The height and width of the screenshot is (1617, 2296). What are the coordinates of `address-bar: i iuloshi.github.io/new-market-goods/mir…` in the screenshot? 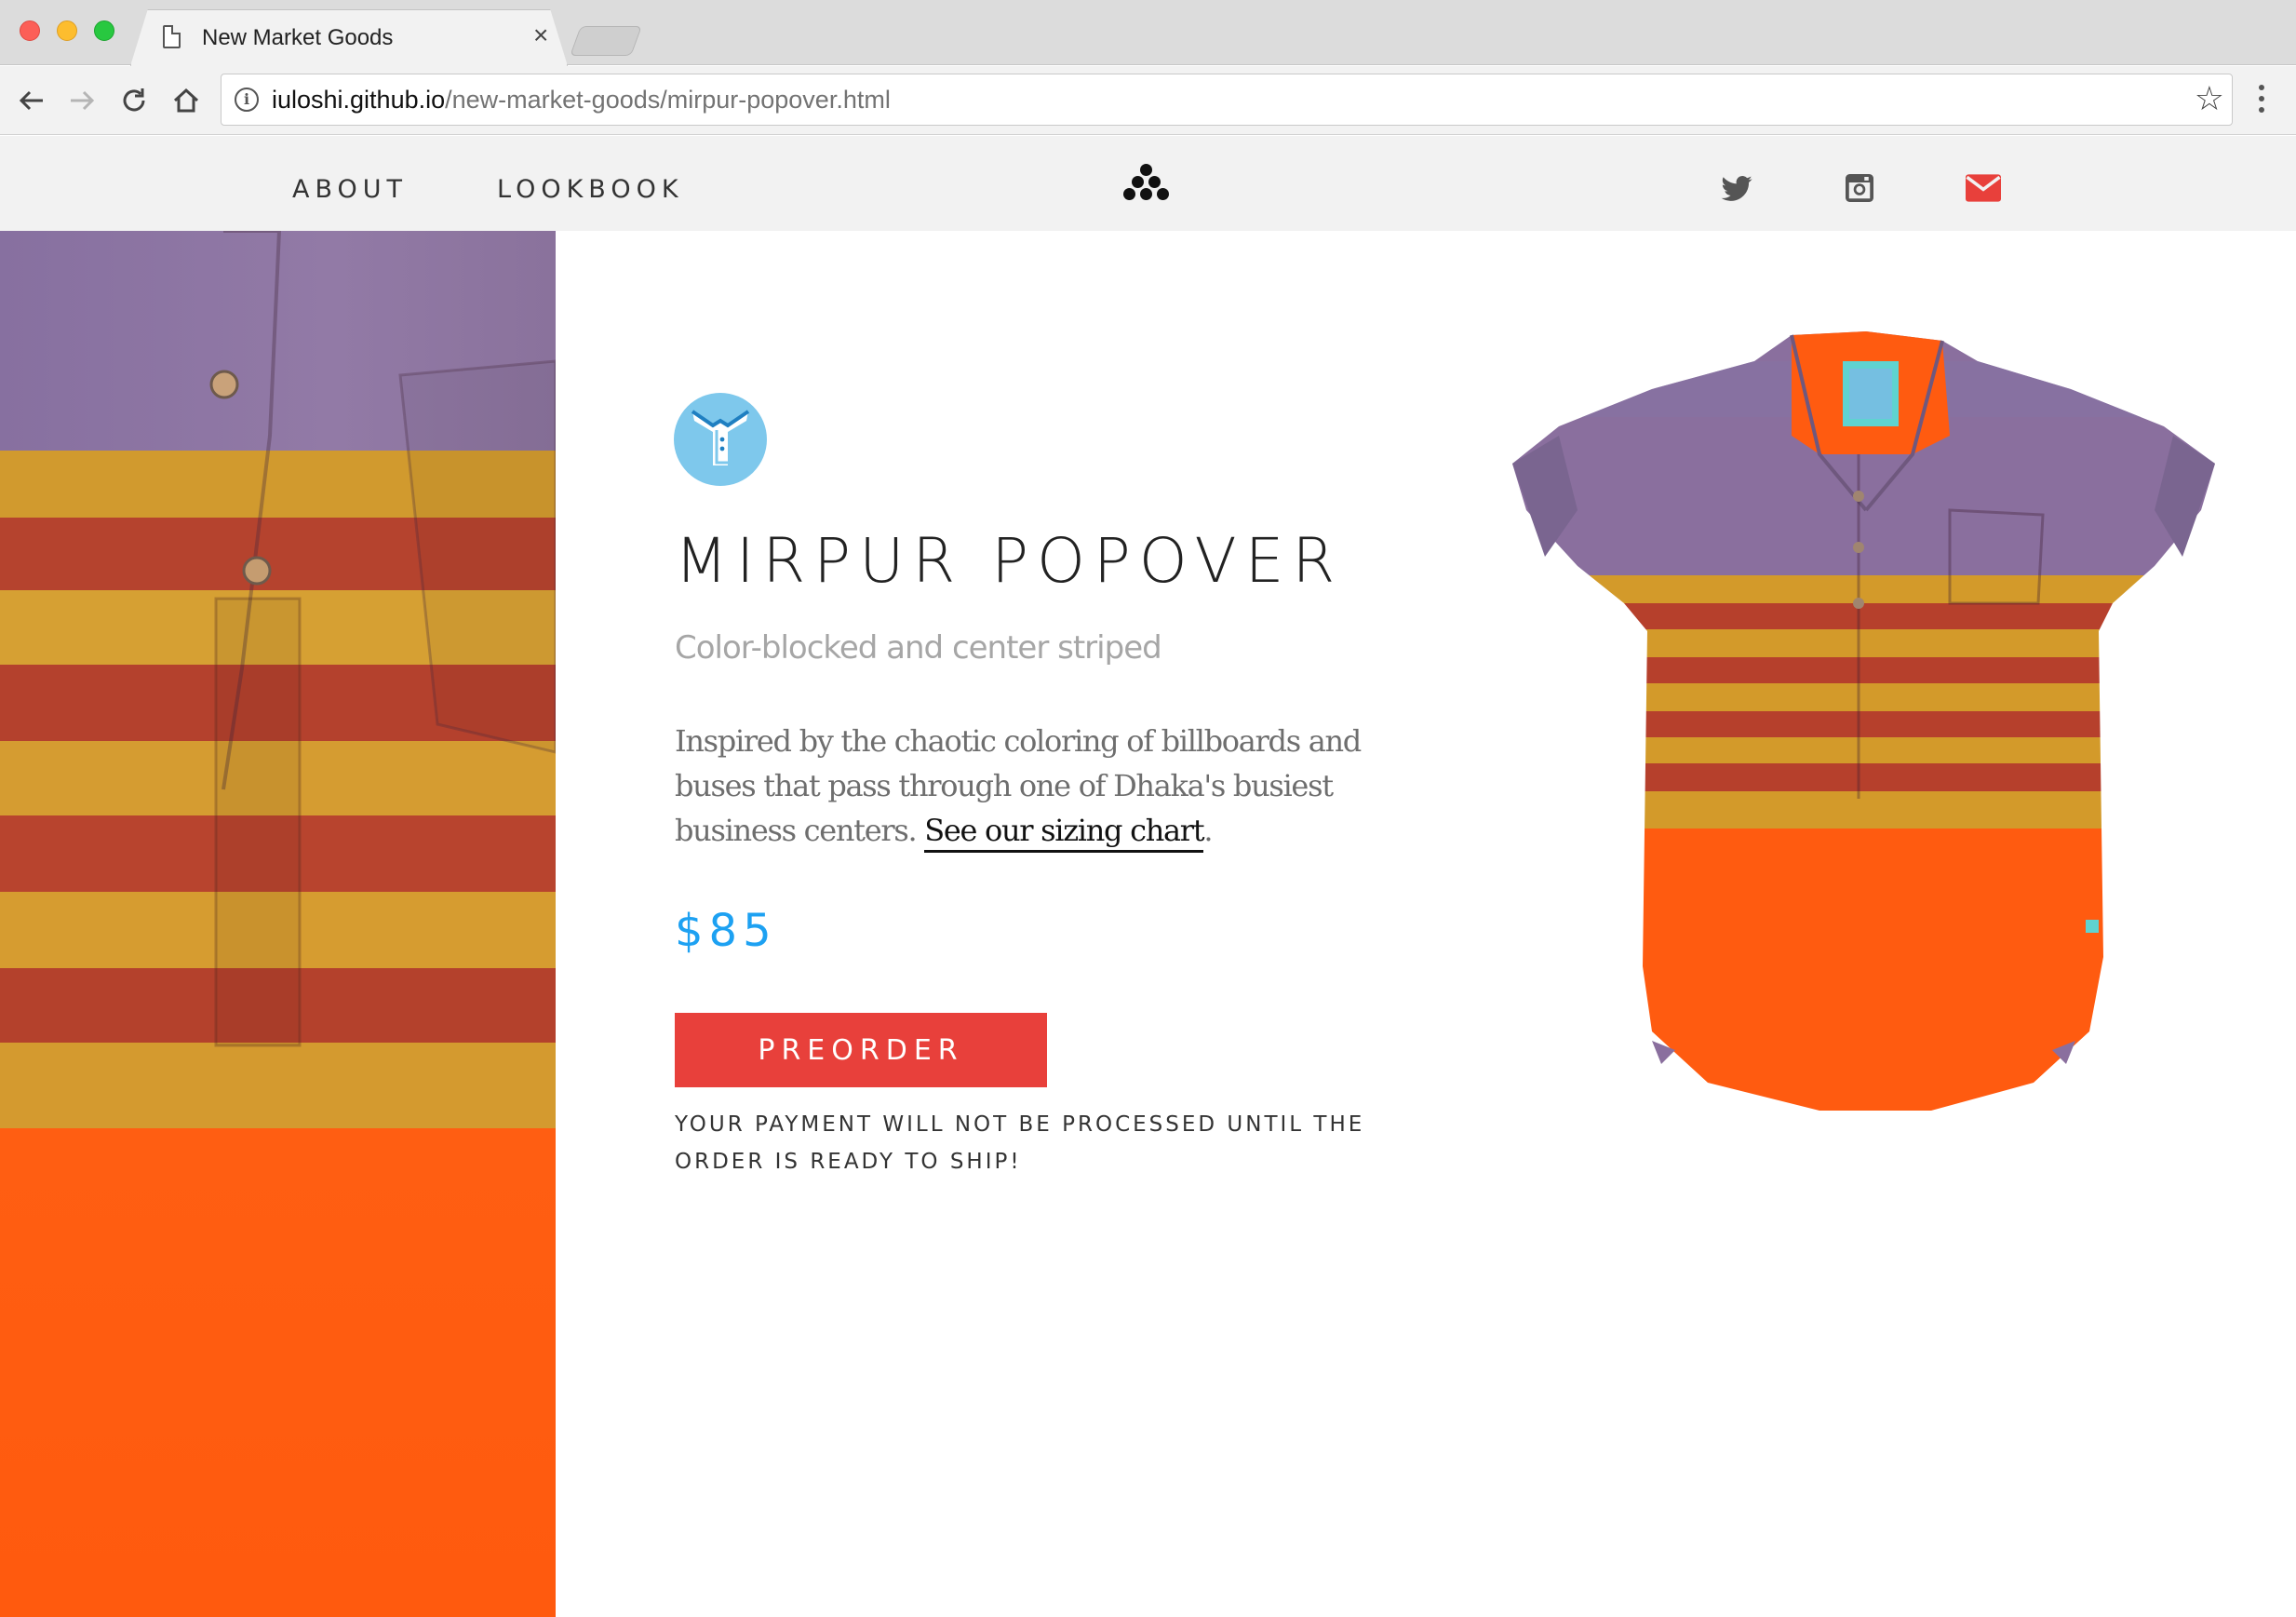 It's located at (1227, 100).